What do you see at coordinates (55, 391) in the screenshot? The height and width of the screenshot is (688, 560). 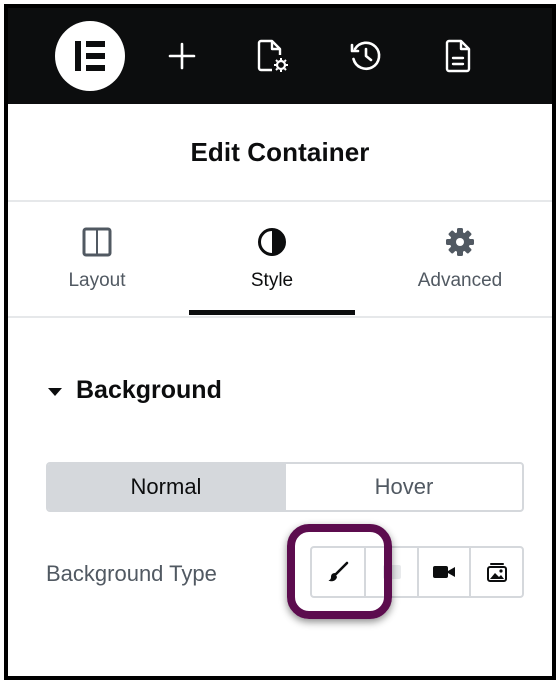 I see `caret-down-icon` at bounding box center [55, 391].